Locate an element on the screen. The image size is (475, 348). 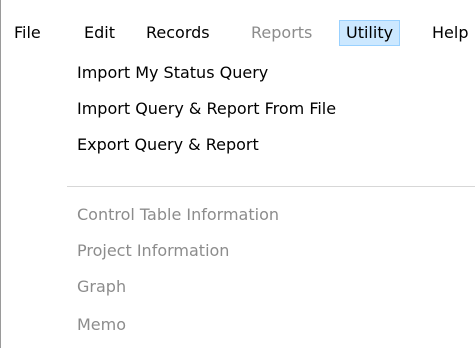
menu-item-export-query-report: Export Query & Report is located at coordinates (168, 145).